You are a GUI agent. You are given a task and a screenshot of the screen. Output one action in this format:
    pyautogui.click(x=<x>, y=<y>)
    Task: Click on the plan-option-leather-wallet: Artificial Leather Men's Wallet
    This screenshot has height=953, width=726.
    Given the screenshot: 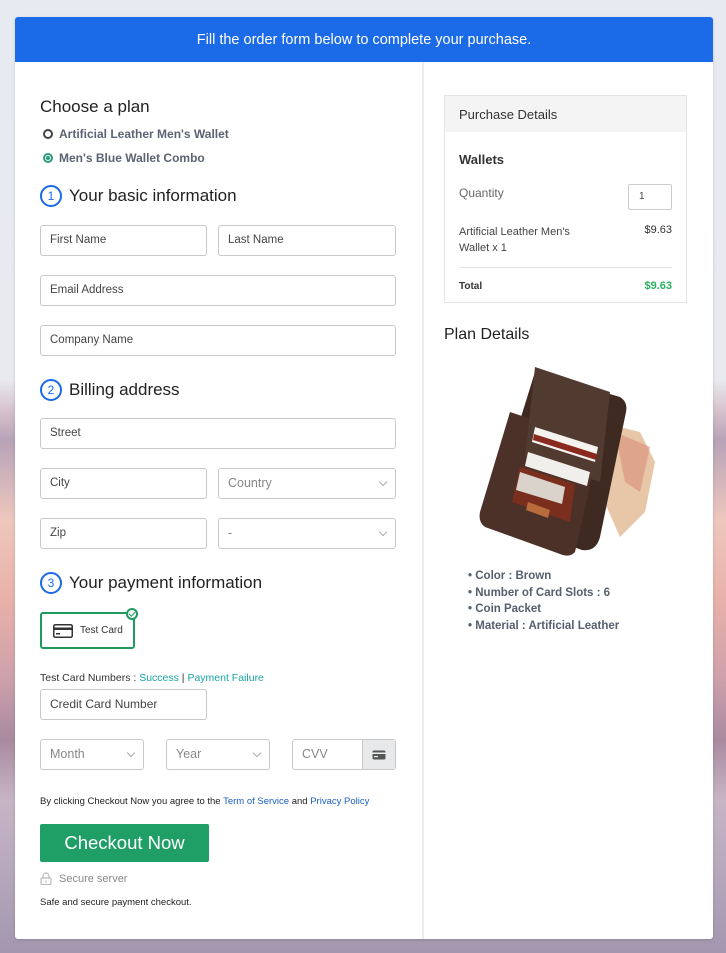 What is the action you would take?
    pyautogui.click(x=136, y=134)
    